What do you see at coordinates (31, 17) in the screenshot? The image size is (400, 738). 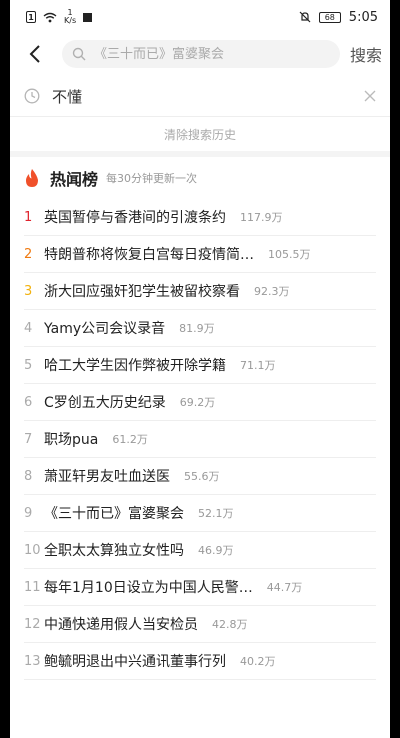 I see `sim-card-icon: 1` at bounding box center [31, 17].